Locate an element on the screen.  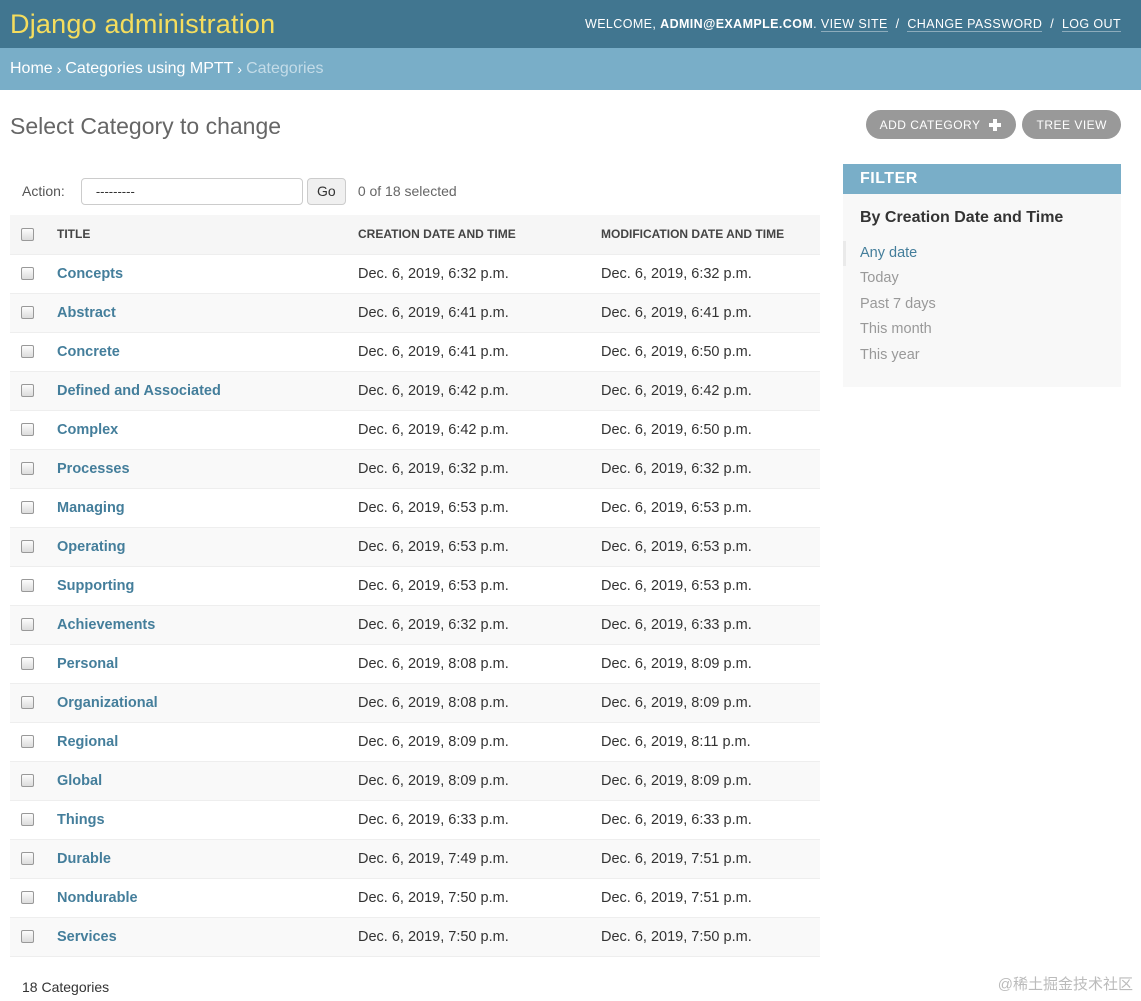
row-title-link: Concepts is located at coordinates (90, 274).